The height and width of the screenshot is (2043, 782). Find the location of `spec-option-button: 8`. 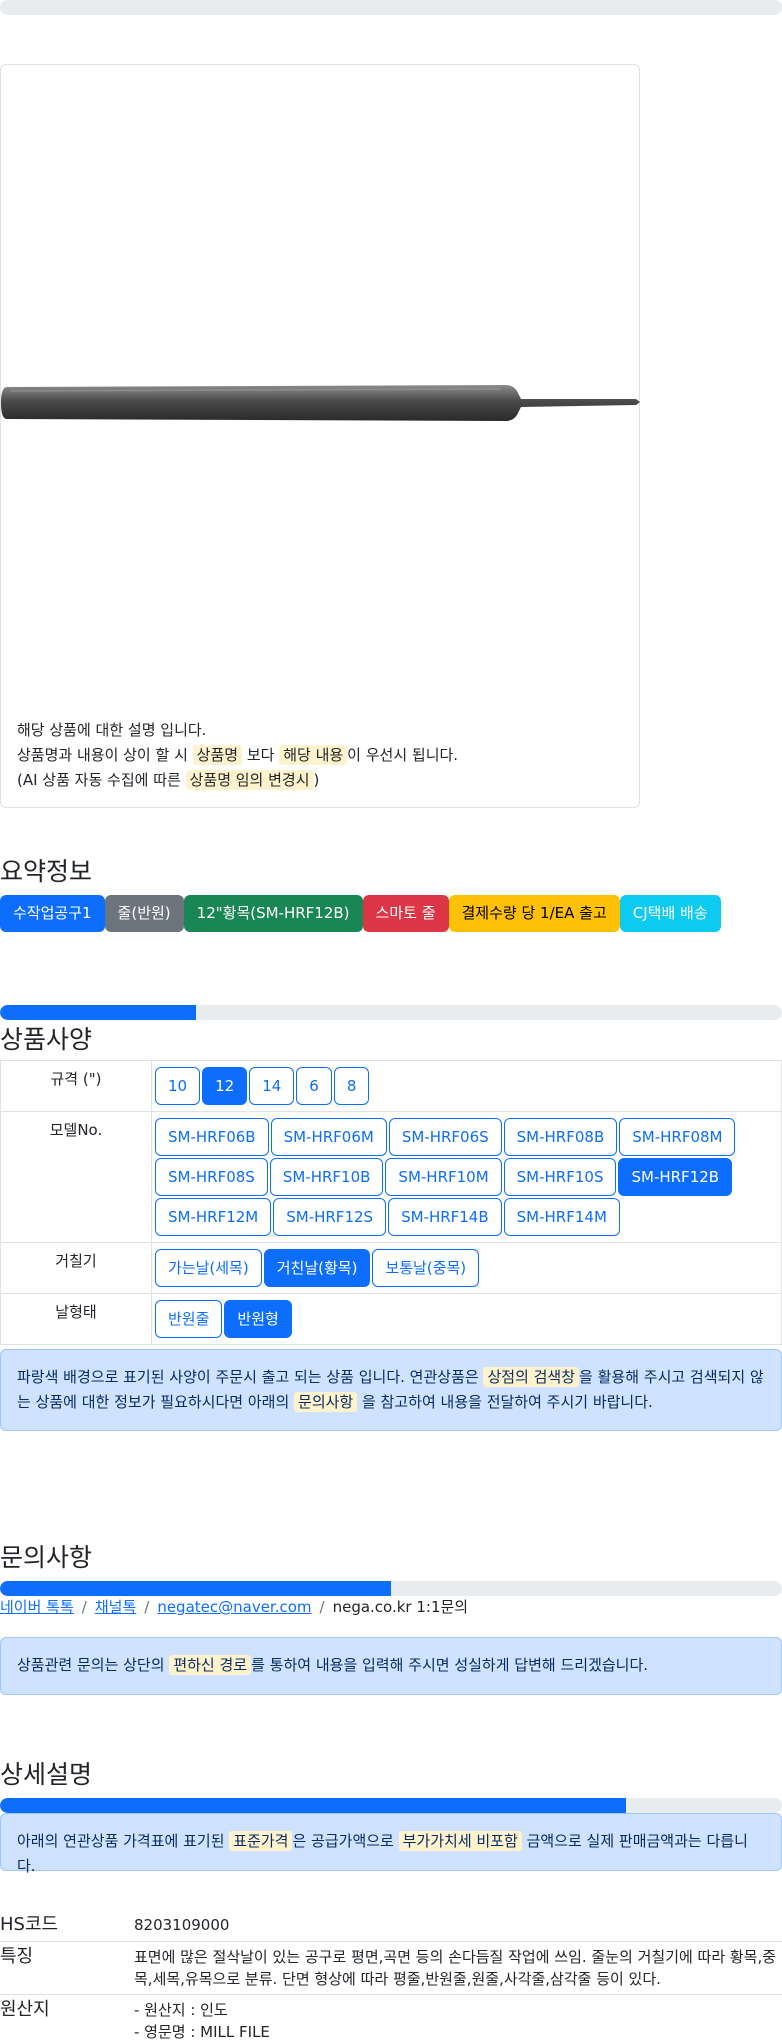

spec-option-button: 8 is located at coordinates (351, 1086).